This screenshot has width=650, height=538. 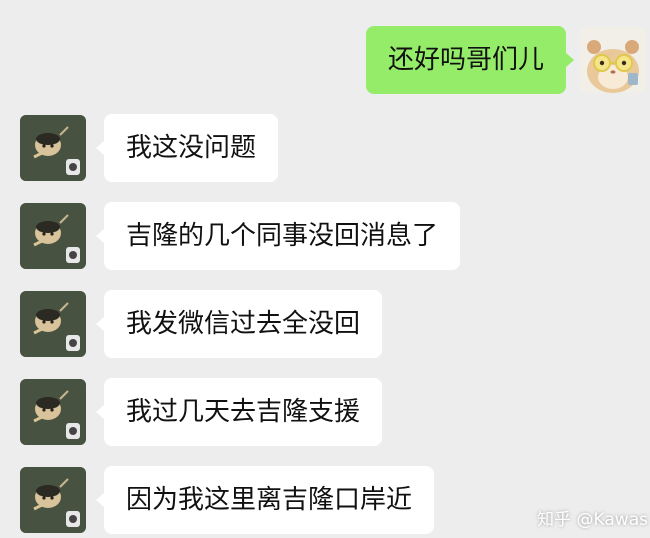 I want to click on message-bubble-incoming: 我过几天去吉隆支援, so click(x=239, y=412).